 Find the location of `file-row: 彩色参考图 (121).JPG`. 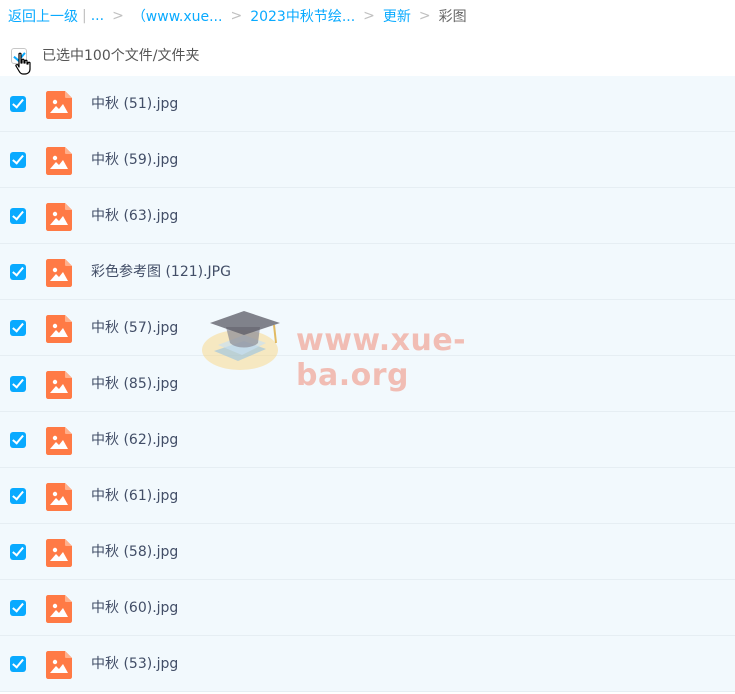

file-row: 彩色参考图 (121).JPG is located at coordinates (367, 272).